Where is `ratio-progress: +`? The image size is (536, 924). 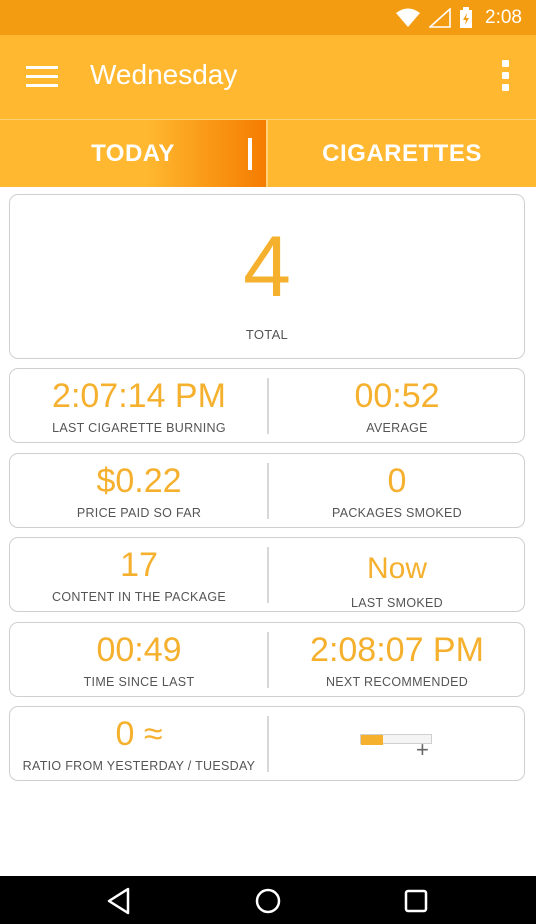
ratio-progress: + is located at coordinates (396, 747).